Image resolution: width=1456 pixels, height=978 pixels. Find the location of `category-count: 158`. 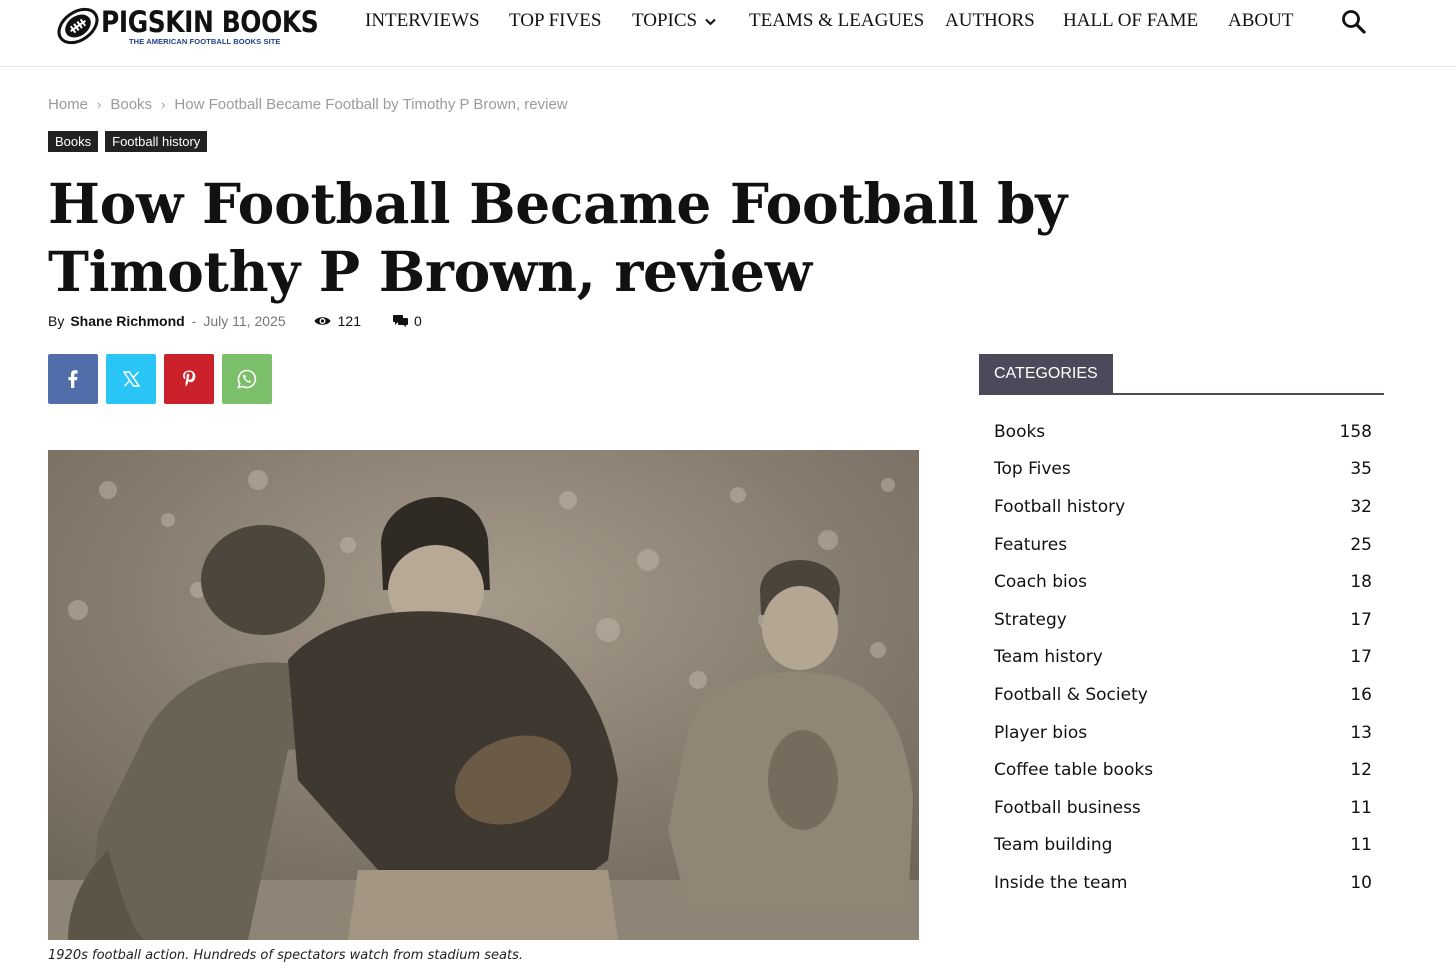

category-count: 158 is located at coordinates (1355, 431).